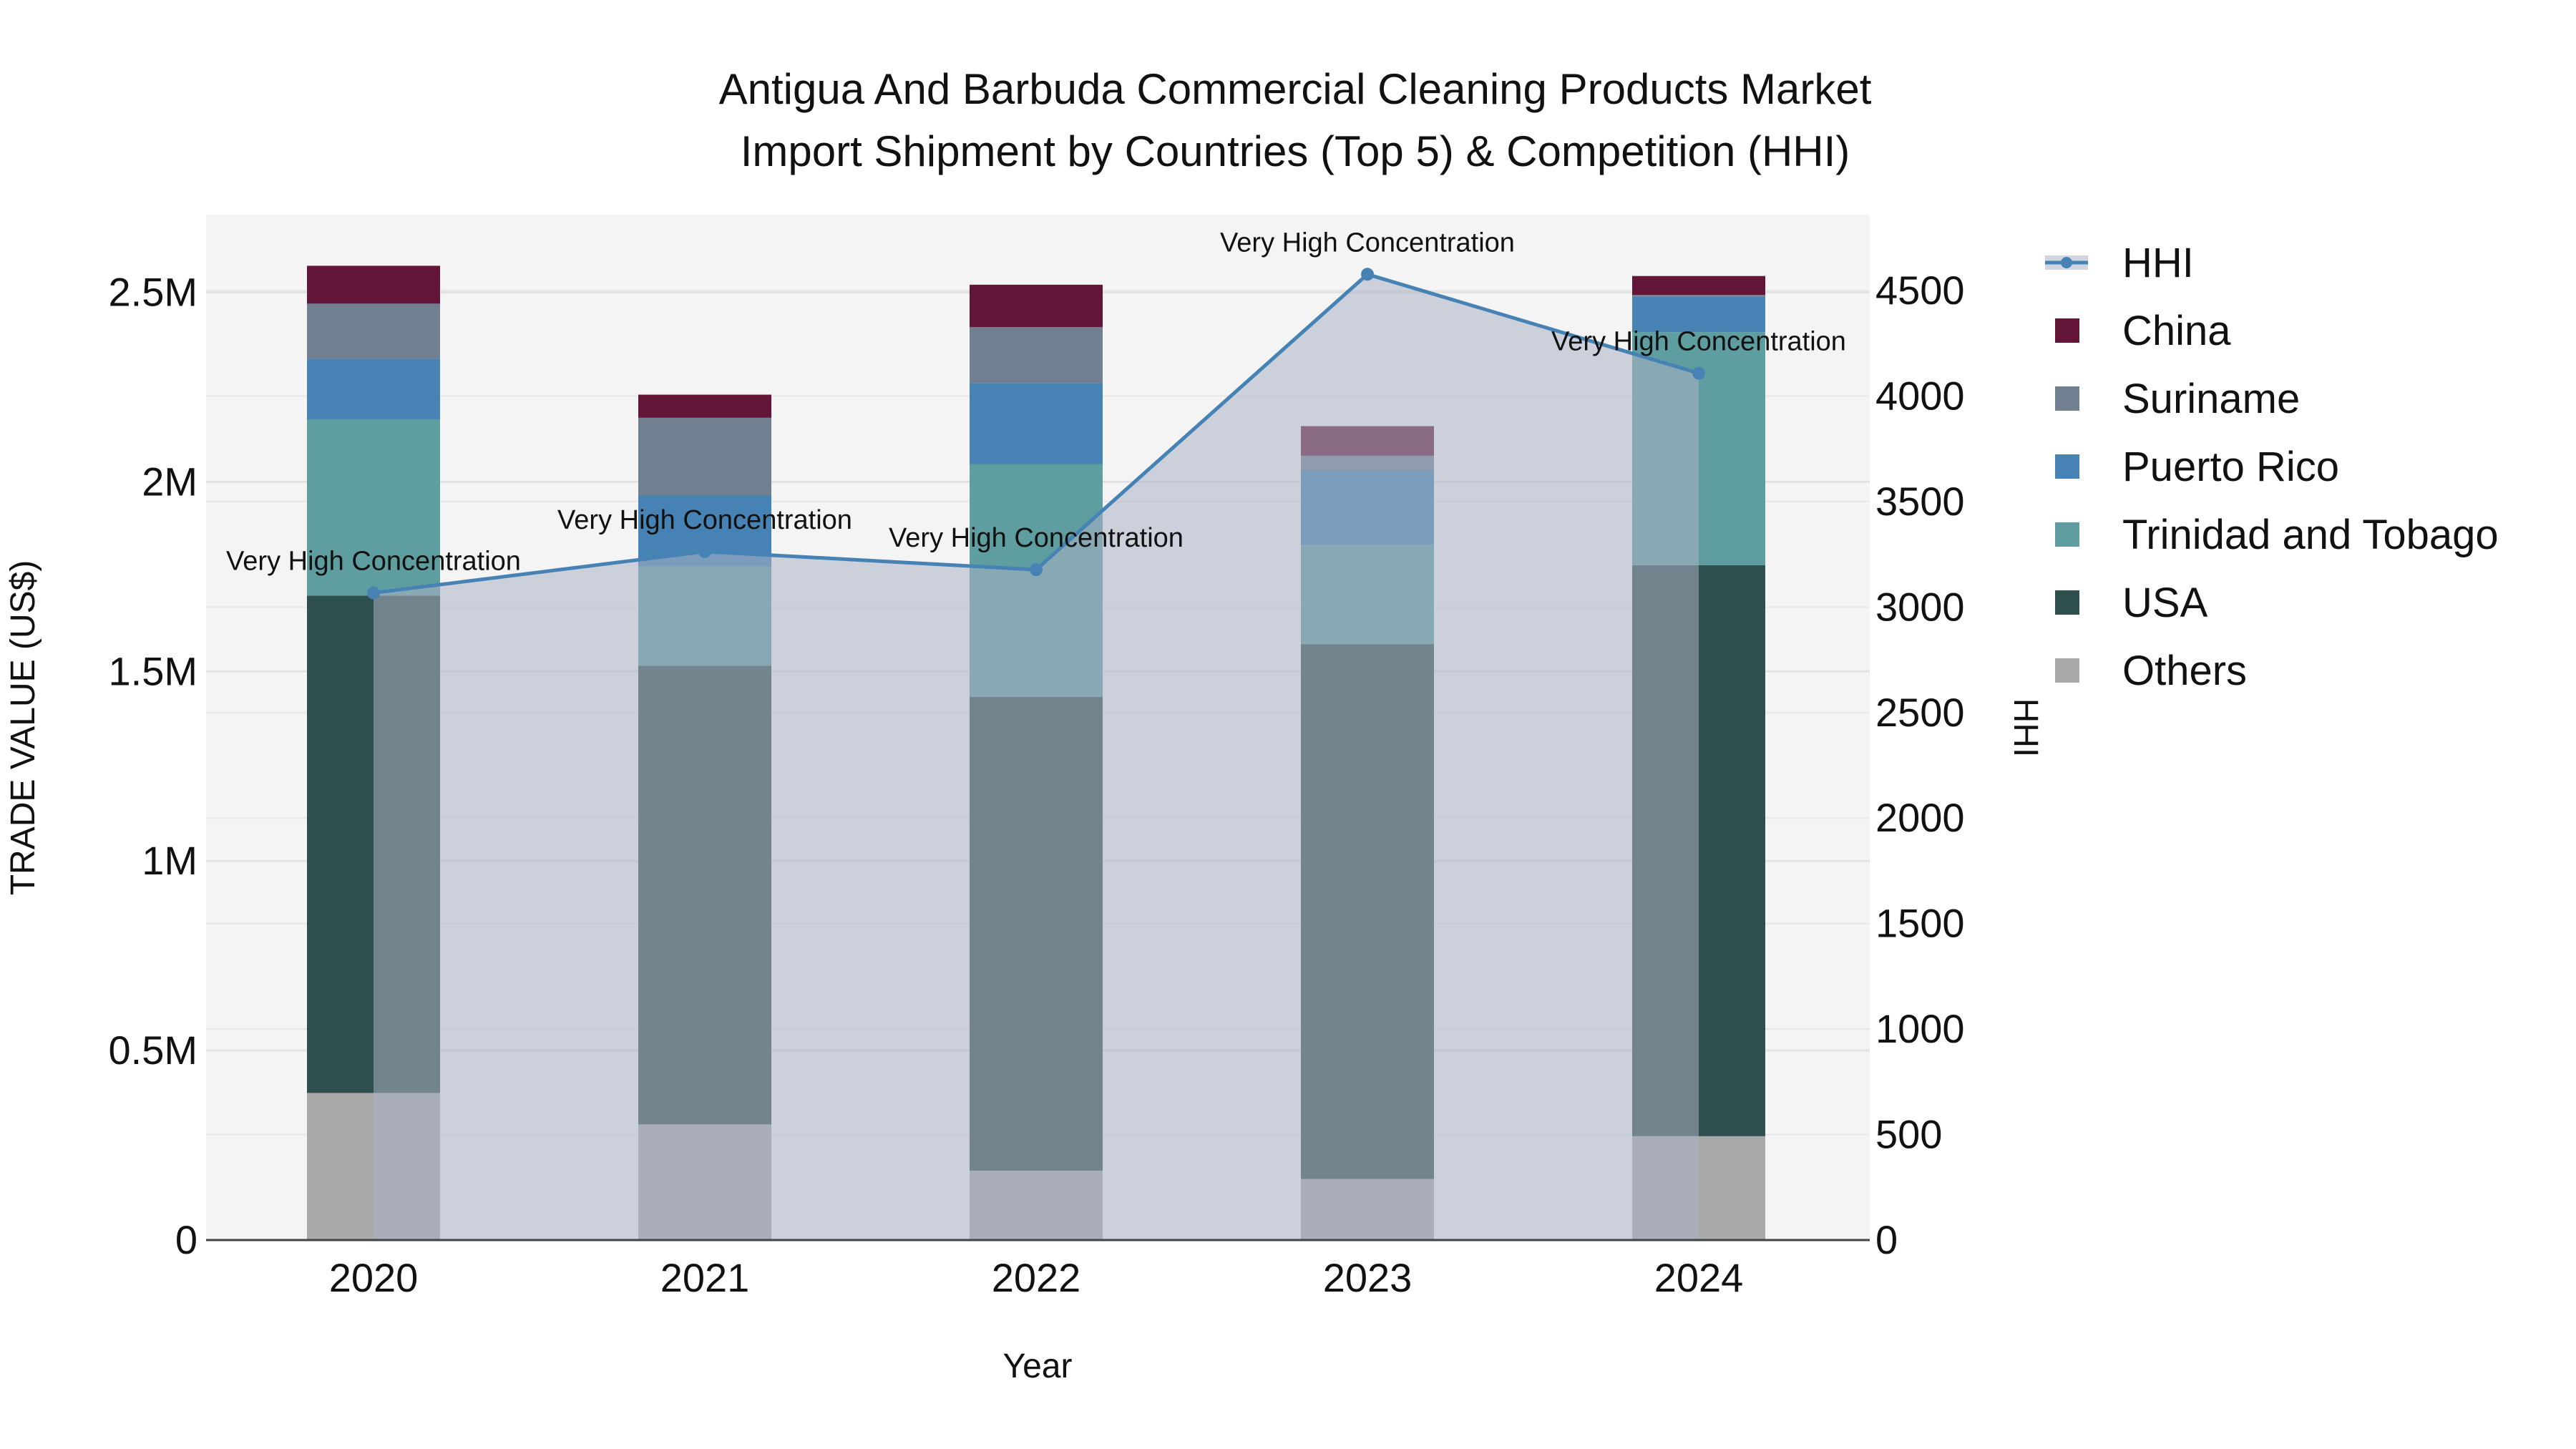  What do you see at coordinates (1920, 817) in the screenshot?
I see `y2-tick-label: 2000` at bounding box center [1920, 817].